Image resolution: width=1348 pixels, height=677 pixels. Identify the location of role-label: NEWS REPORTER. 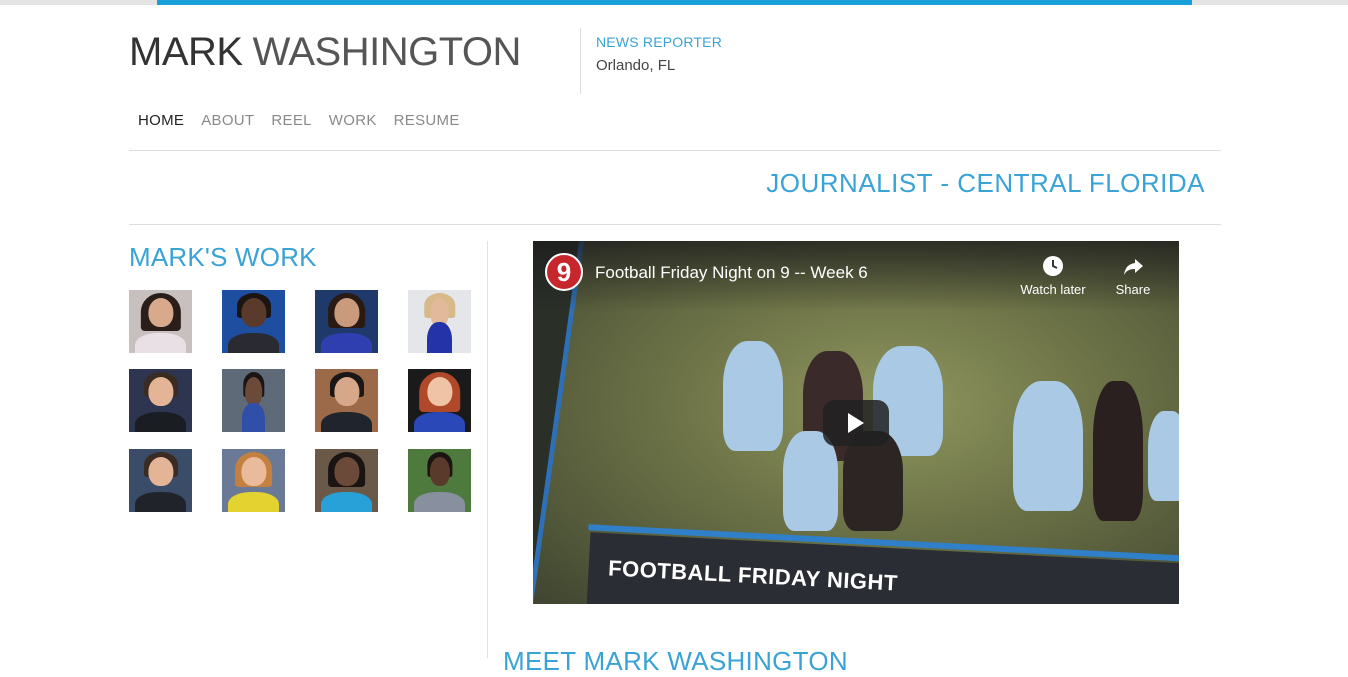
(659, 42).